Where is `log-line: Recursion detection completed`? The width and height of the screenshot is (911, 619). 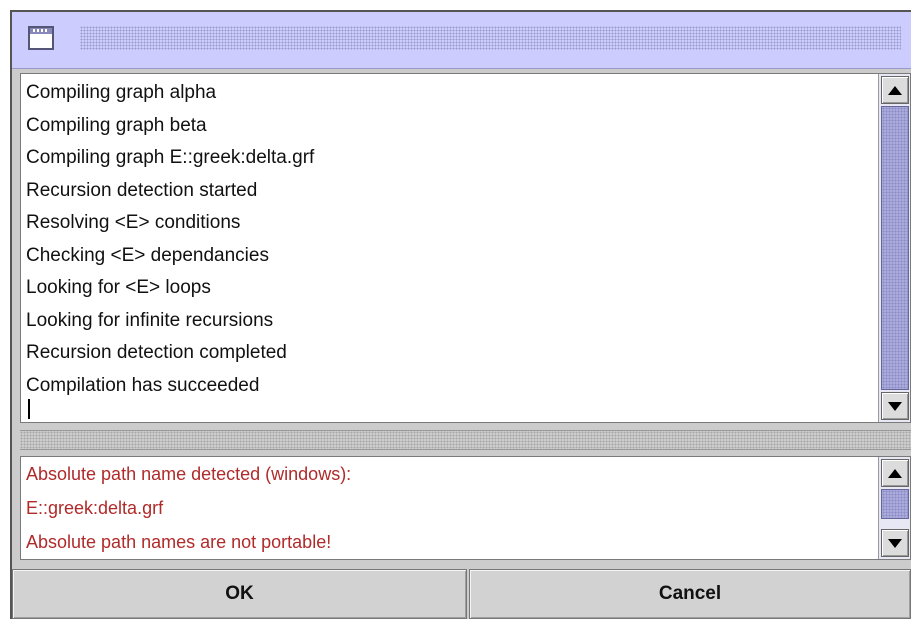 log-line: Recursion detection completed is located at coordinates (156, 352).